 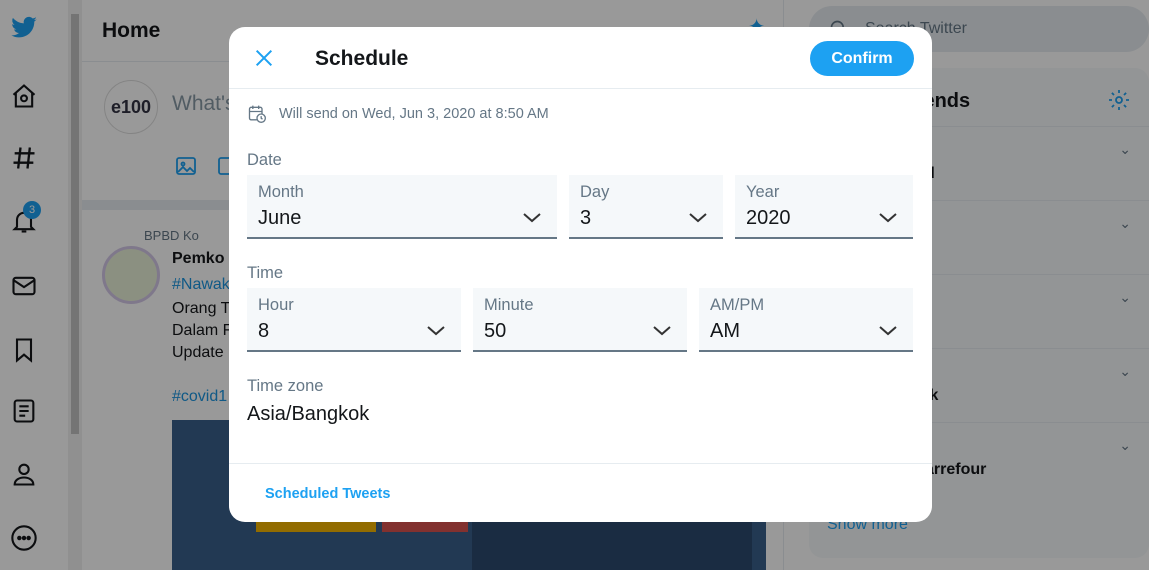 I want to click on dialog-title: Schedule, so click(x=362, y=58).